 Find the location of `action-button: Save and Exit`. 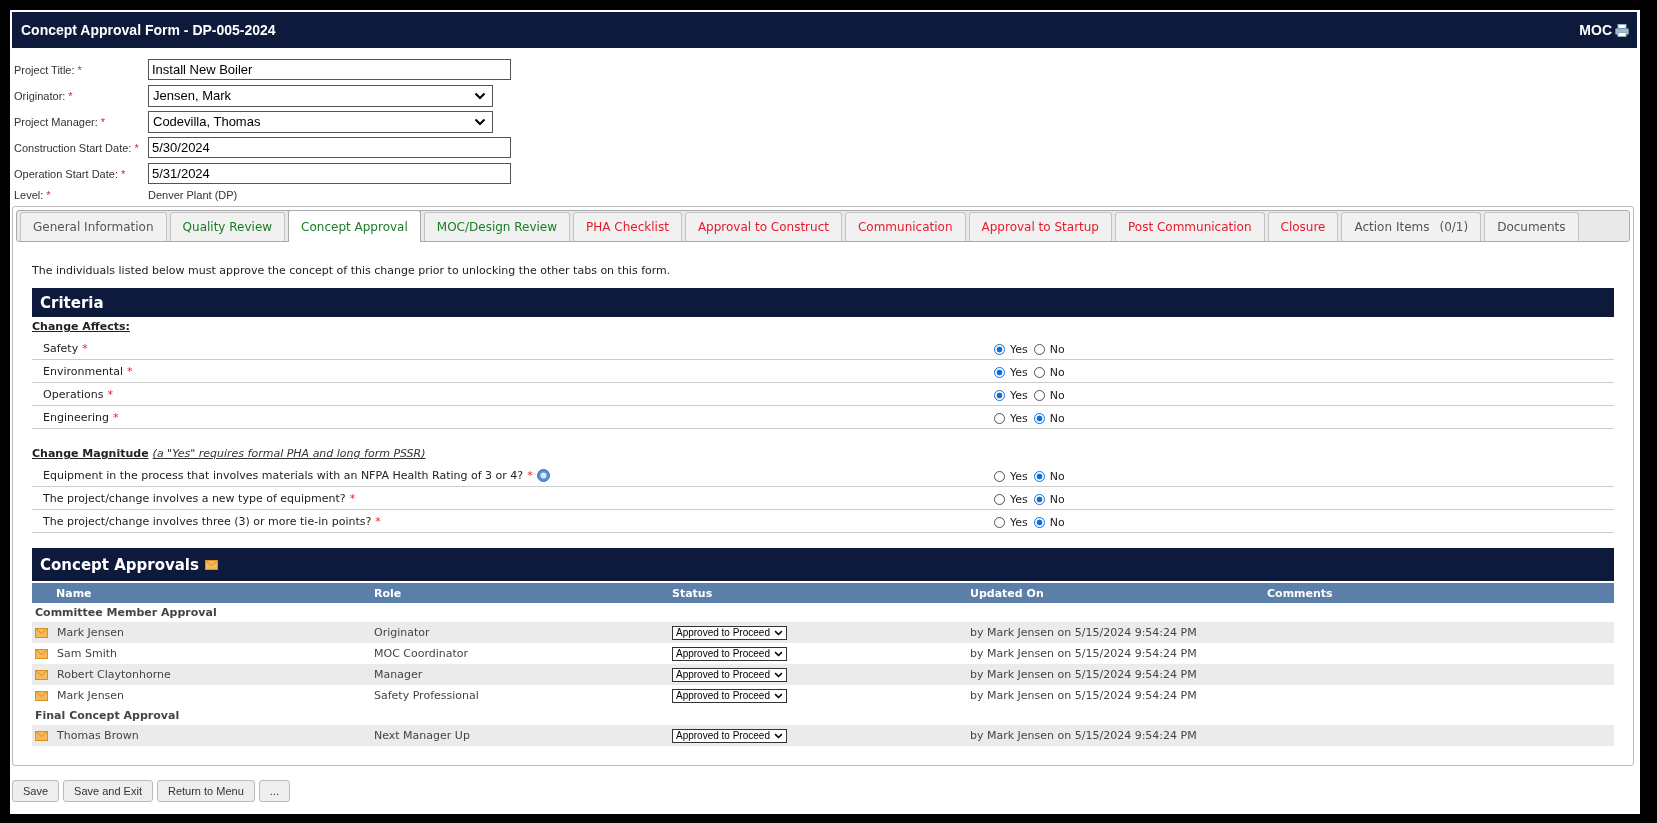

action-button: Save and Exit is located at coordinates (108, 791).